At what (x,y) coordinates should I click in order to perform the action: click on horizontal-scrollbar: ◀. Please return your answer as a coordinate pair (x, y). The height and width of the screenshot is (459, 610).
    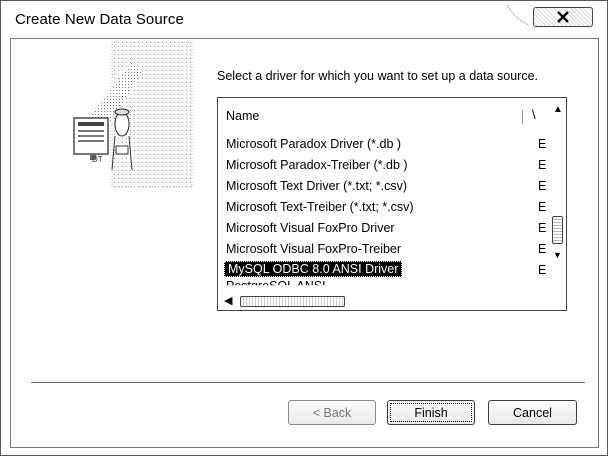
    Looking at the image, I should click on (392, 302).